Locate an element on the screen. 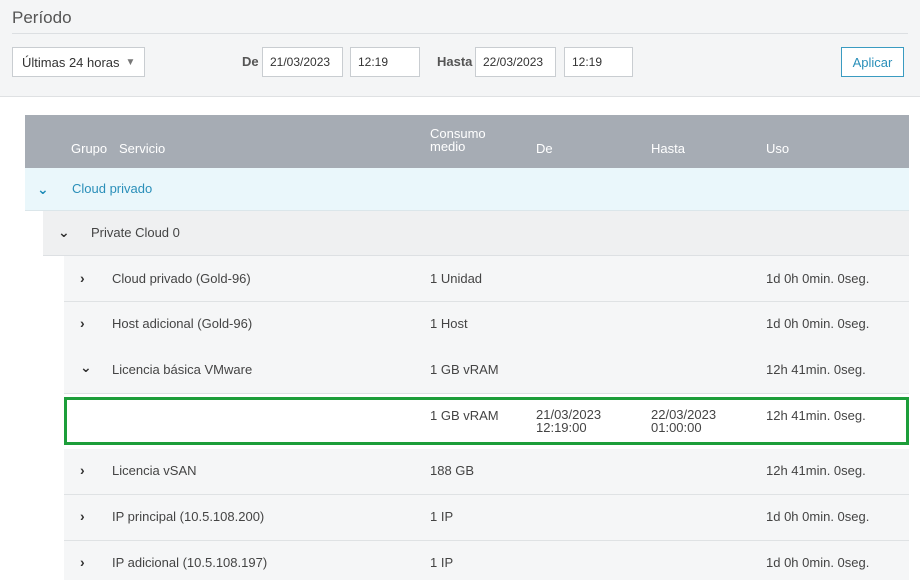 The image size is (920, 580). service-name: Host adicional (Gold-96) is located at coordinates (182, 323).